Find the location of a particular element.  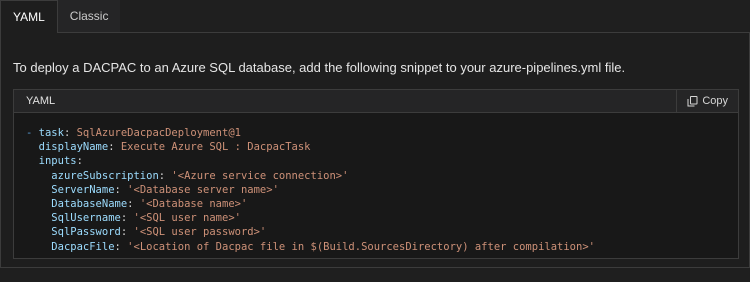

tab-yaml: YAML is located at coordinates (29, 16).